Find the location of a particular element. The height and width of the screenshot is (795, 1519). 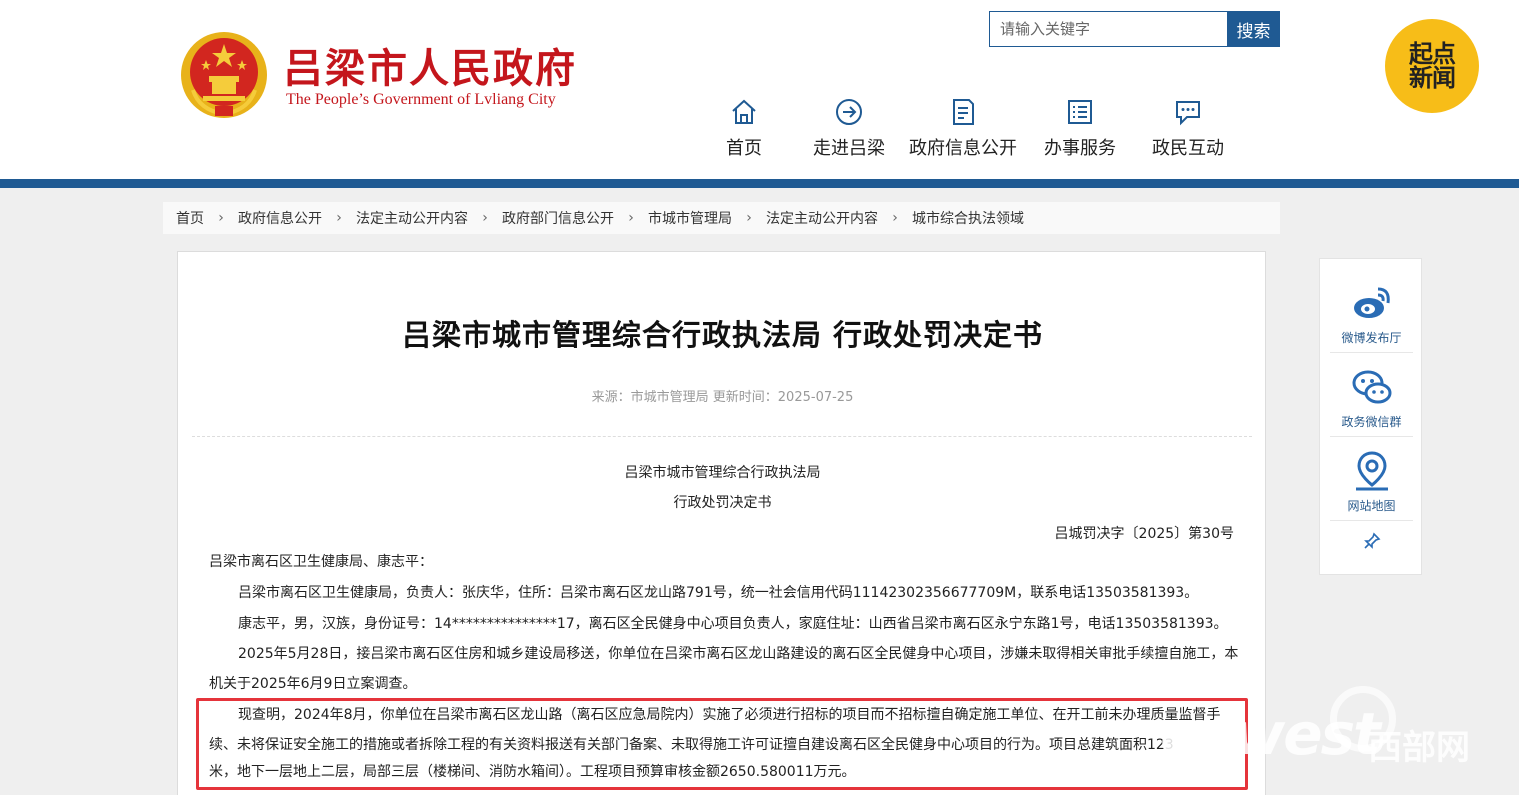

wechat-label: 政务微信群 is located at coordinates (1371, 422).